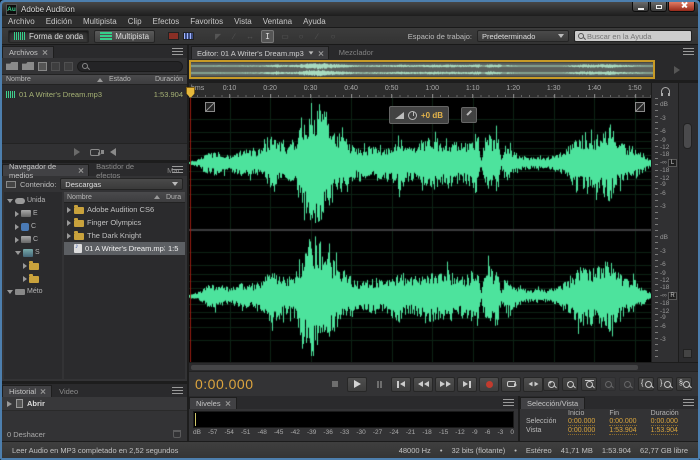  I want to click on waveform-display-icon, so click(174, 36).